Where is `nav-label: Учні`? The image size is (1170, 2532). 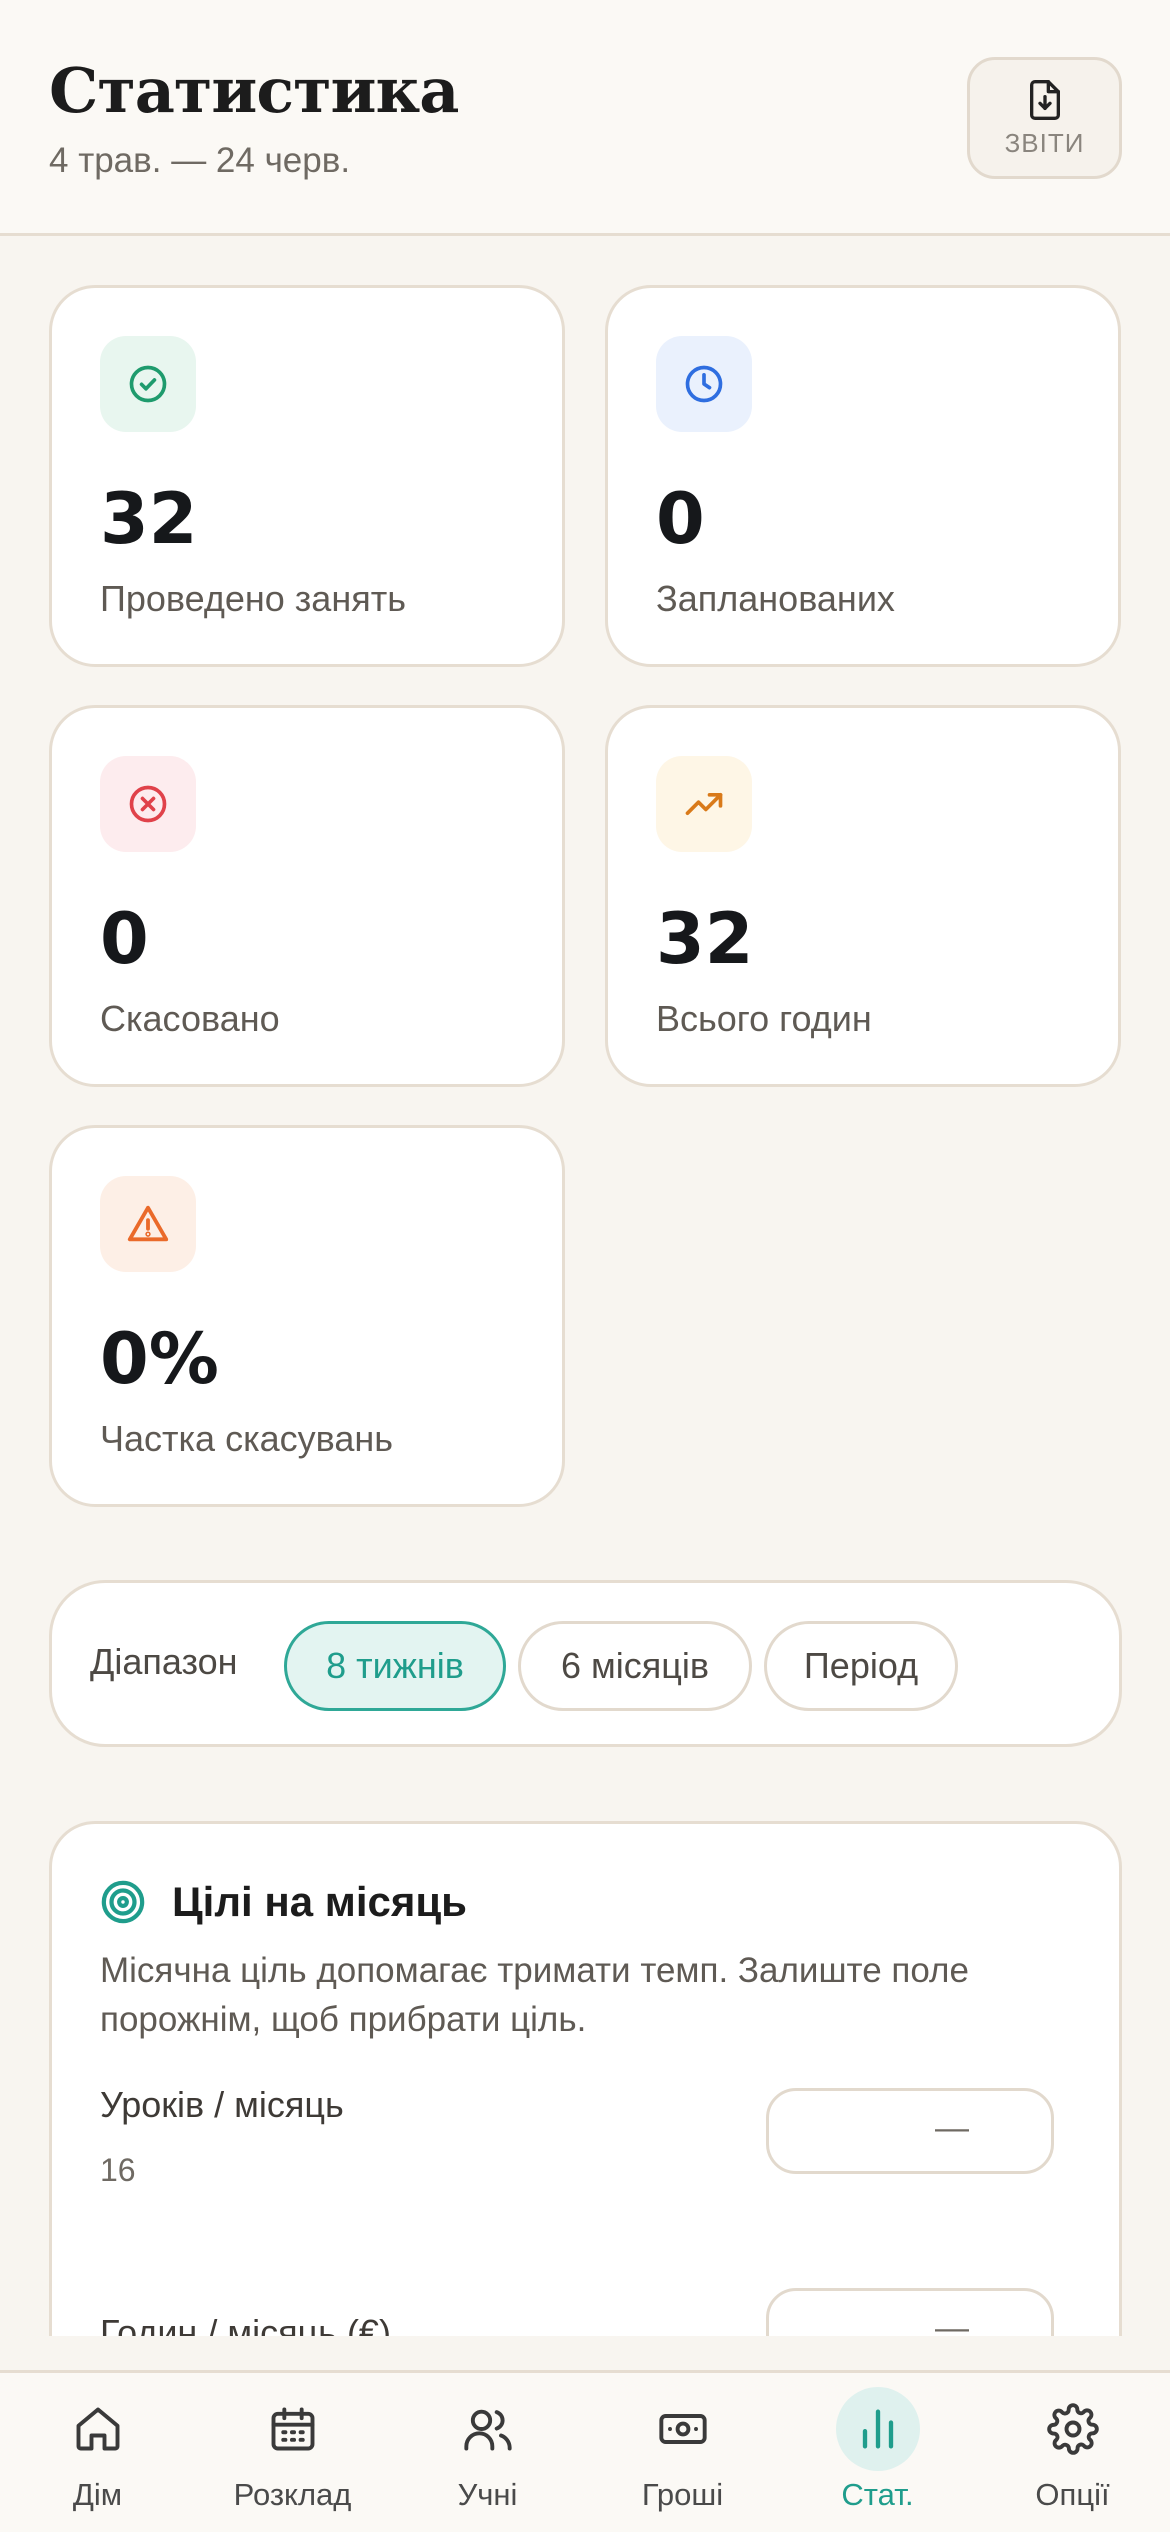 nav-label: Учні is located at coordinates (487, 2494).